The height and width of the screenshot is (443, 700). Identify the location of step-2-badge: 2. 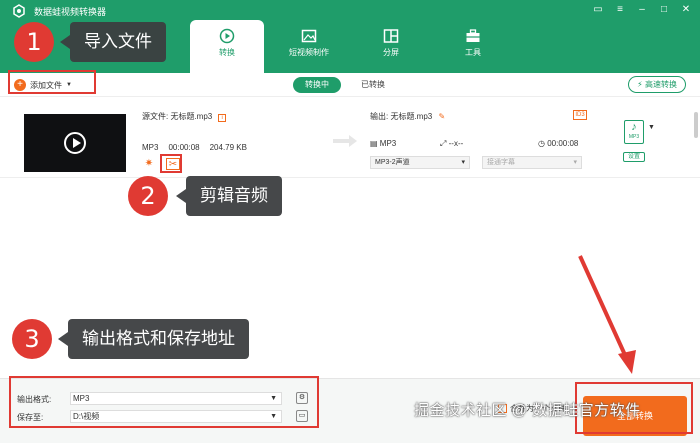
(148, 196).